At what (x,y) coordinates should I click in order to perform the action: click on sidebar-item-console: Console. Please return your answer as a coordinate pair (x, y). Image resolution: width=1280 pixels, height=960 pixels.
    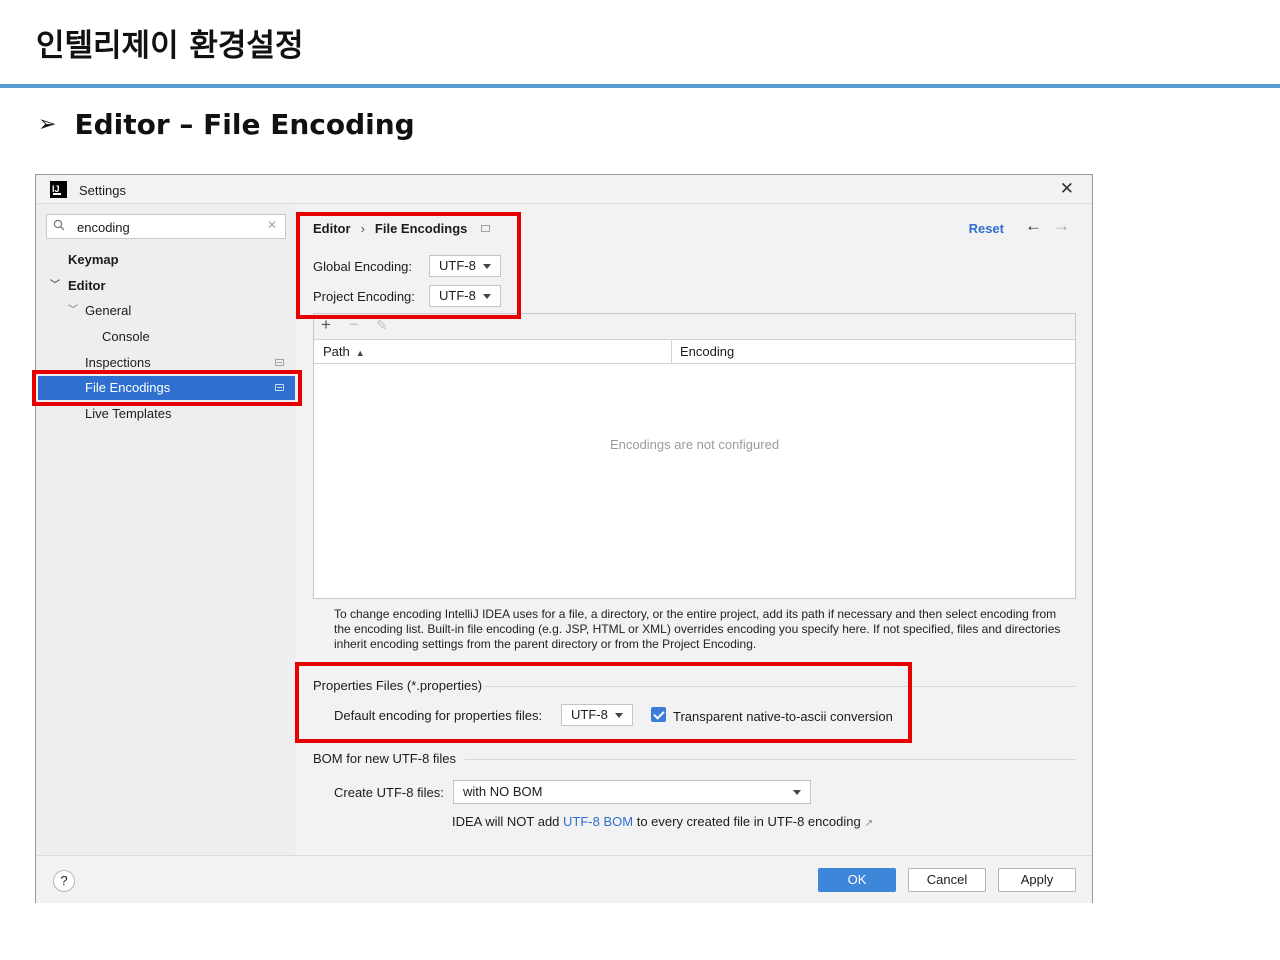
    Looking at the image, I should click on (126, 337).